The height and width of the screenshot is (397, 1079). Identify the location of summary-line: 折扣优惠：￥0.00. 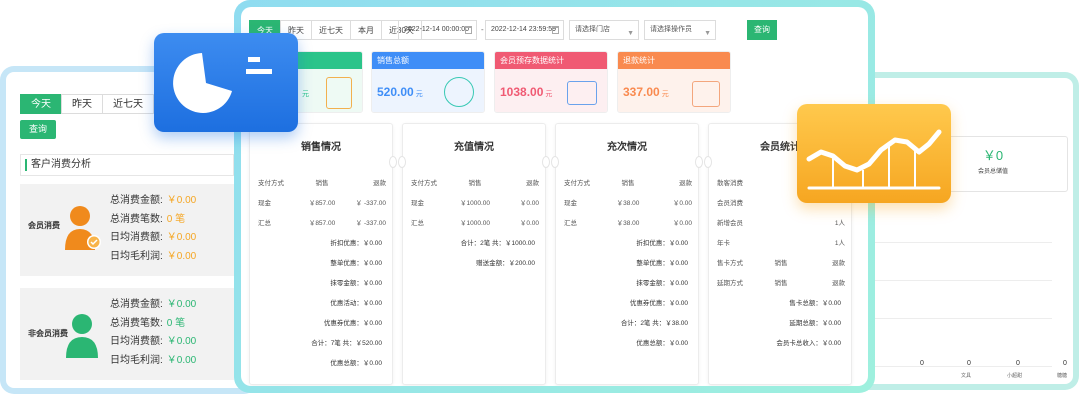
(356, 243).